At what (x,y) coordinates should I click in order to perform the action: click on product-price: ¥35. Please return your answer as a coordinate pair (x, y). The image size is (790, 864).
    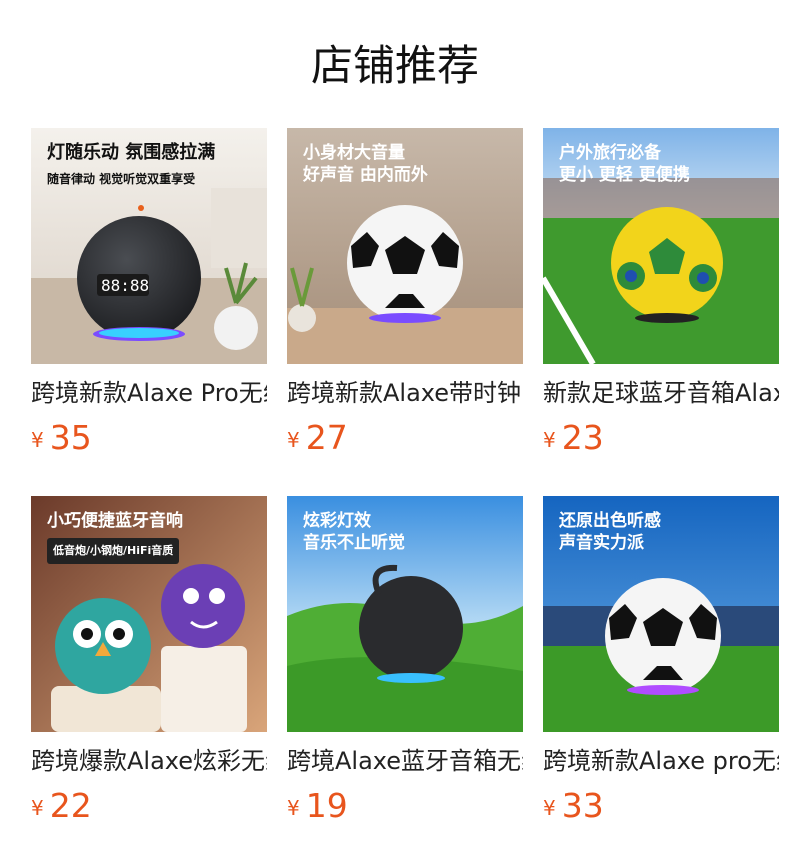
    Looking at the image, I should click on (61, 438).